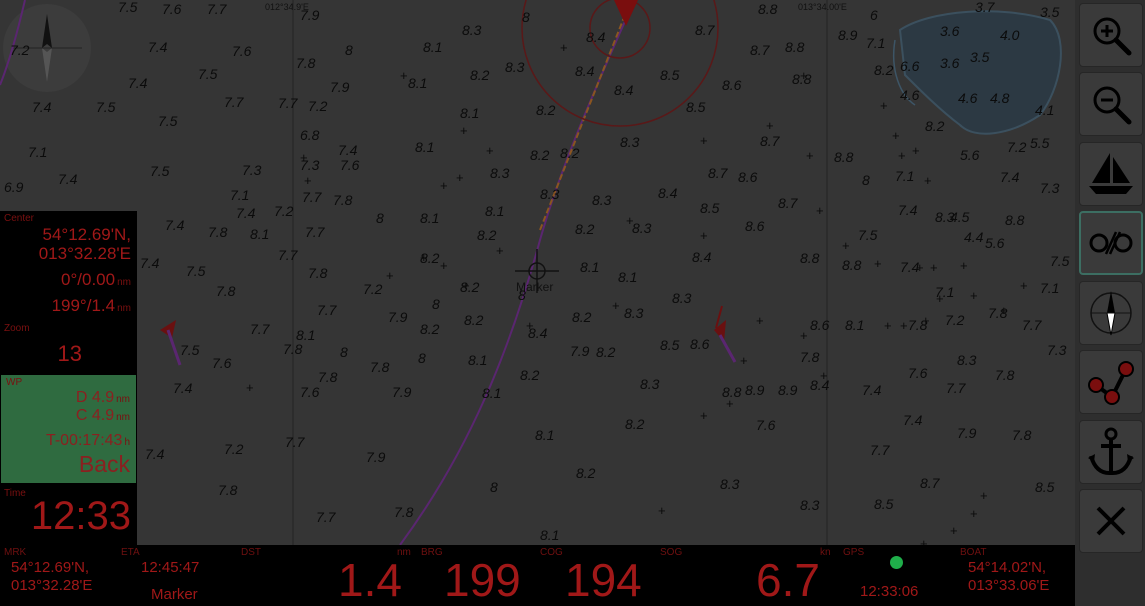 This screenshot has height=606, width=1145. Describe the element at coordinates (104, 464) in the screenshot. I see `back-button: Back` at that location.